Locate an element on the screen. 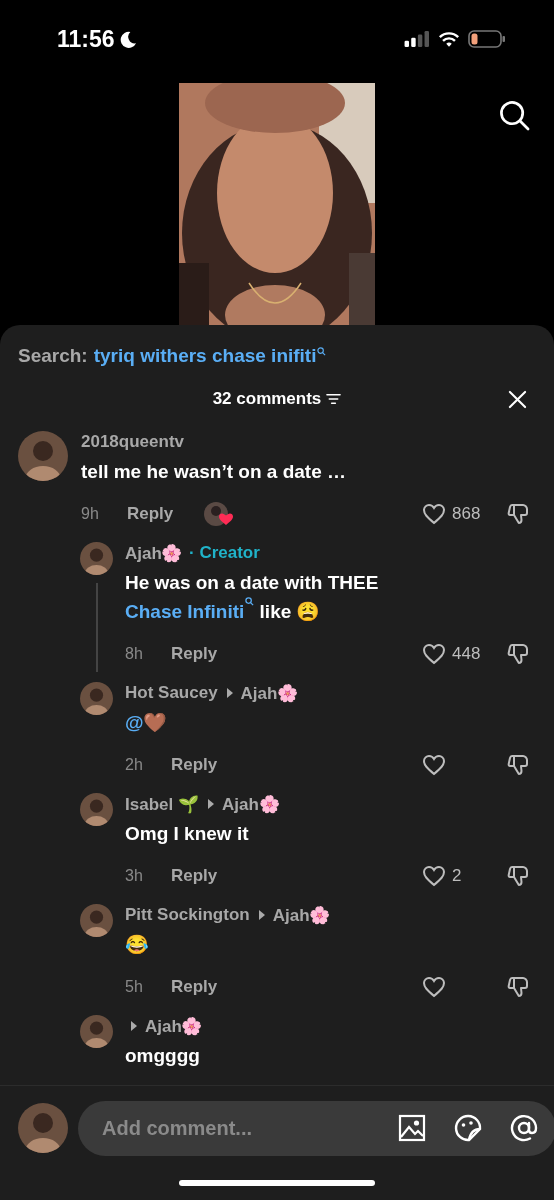 This screenshot has width=554, height=1200. mention-icon is located at coordinates (524, 1128).